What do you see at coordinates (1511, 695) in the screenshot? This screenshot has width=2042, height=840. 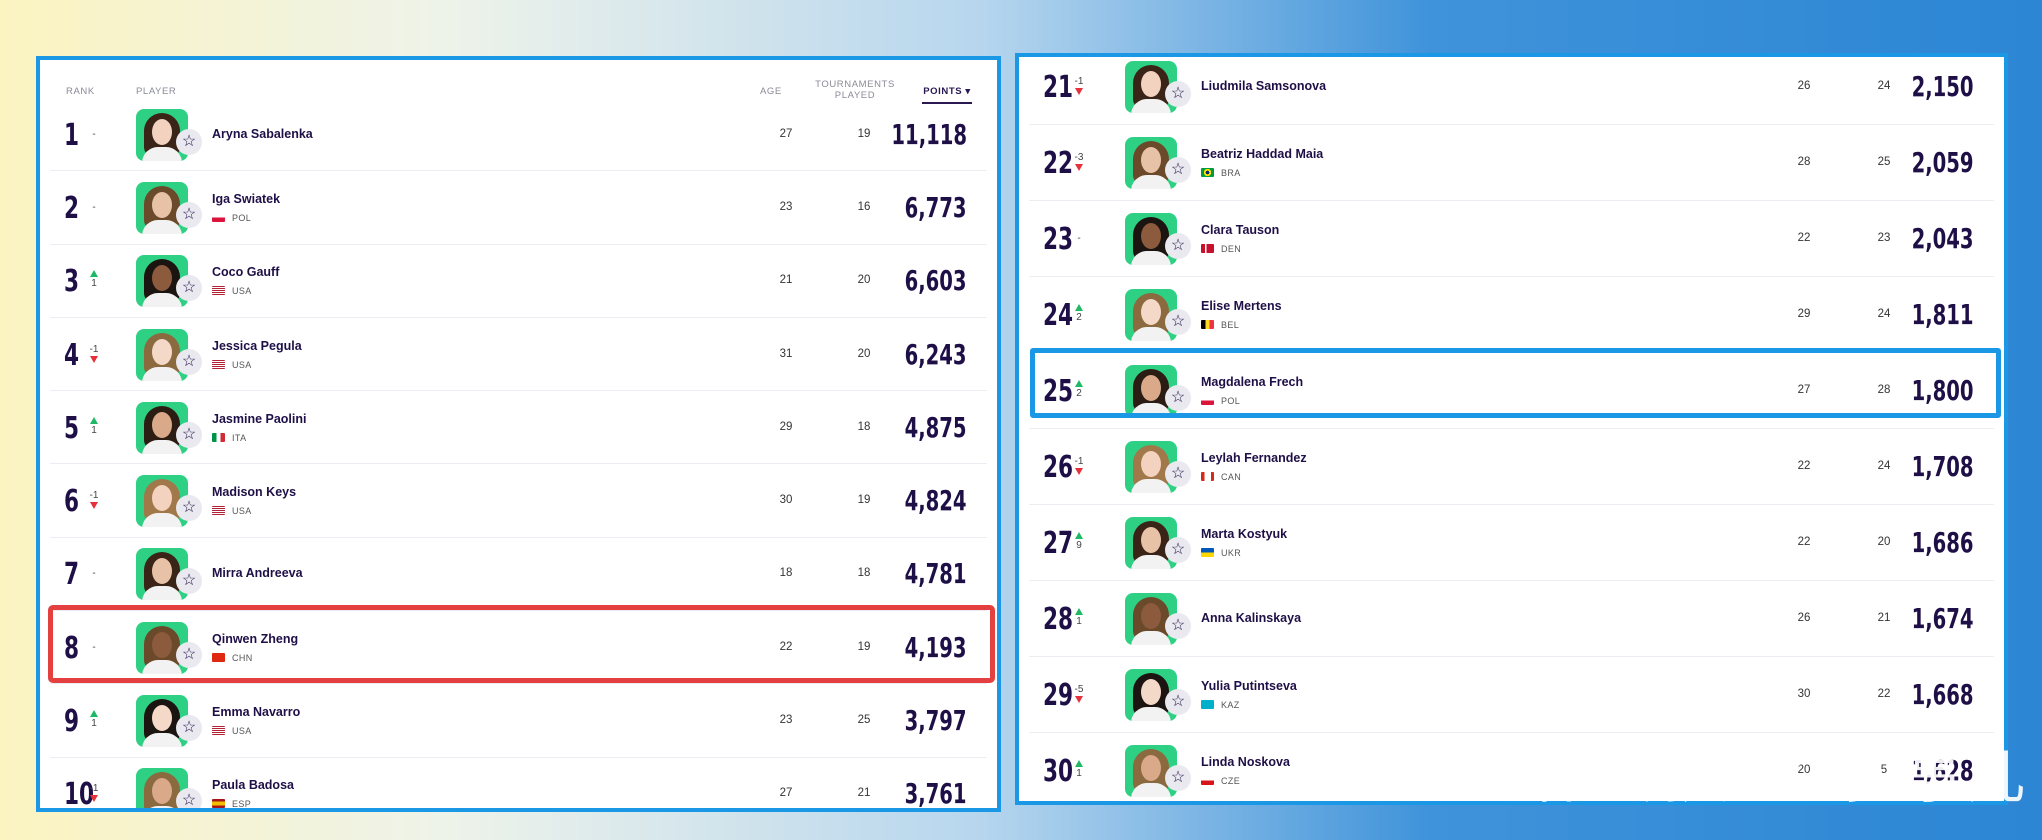 I see `table-row: 29 -5 ☆ Yulia Putintseva KAZ 30 22 1,668` at bounding box center [1511, 695].